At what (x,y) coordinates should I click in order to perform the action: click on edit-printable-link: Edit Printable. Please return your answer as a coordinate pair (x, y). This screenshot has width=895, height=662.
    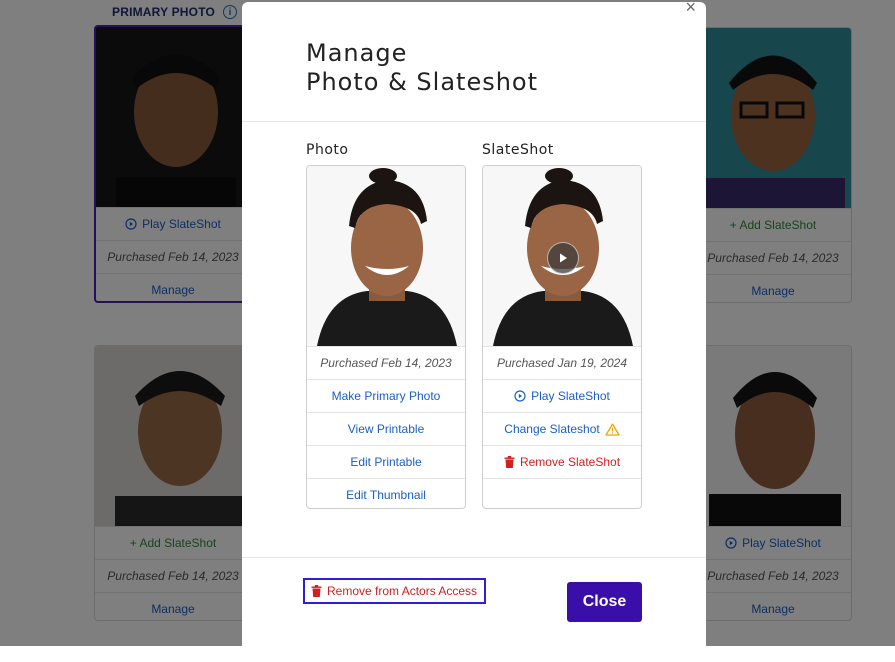
    Looking at the image, I should click on (386, 461).